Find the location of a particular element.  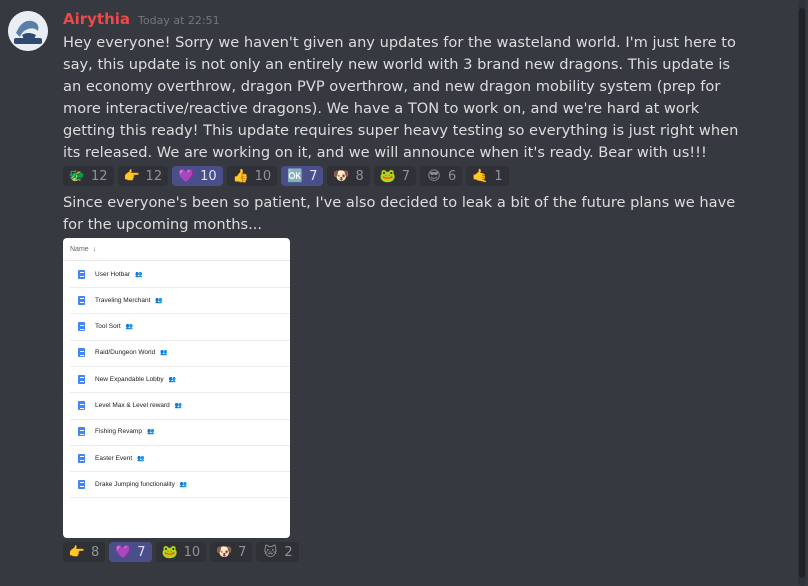

file-row: Drake Jumping functionality 👥 is located at coordinates (180, 485).